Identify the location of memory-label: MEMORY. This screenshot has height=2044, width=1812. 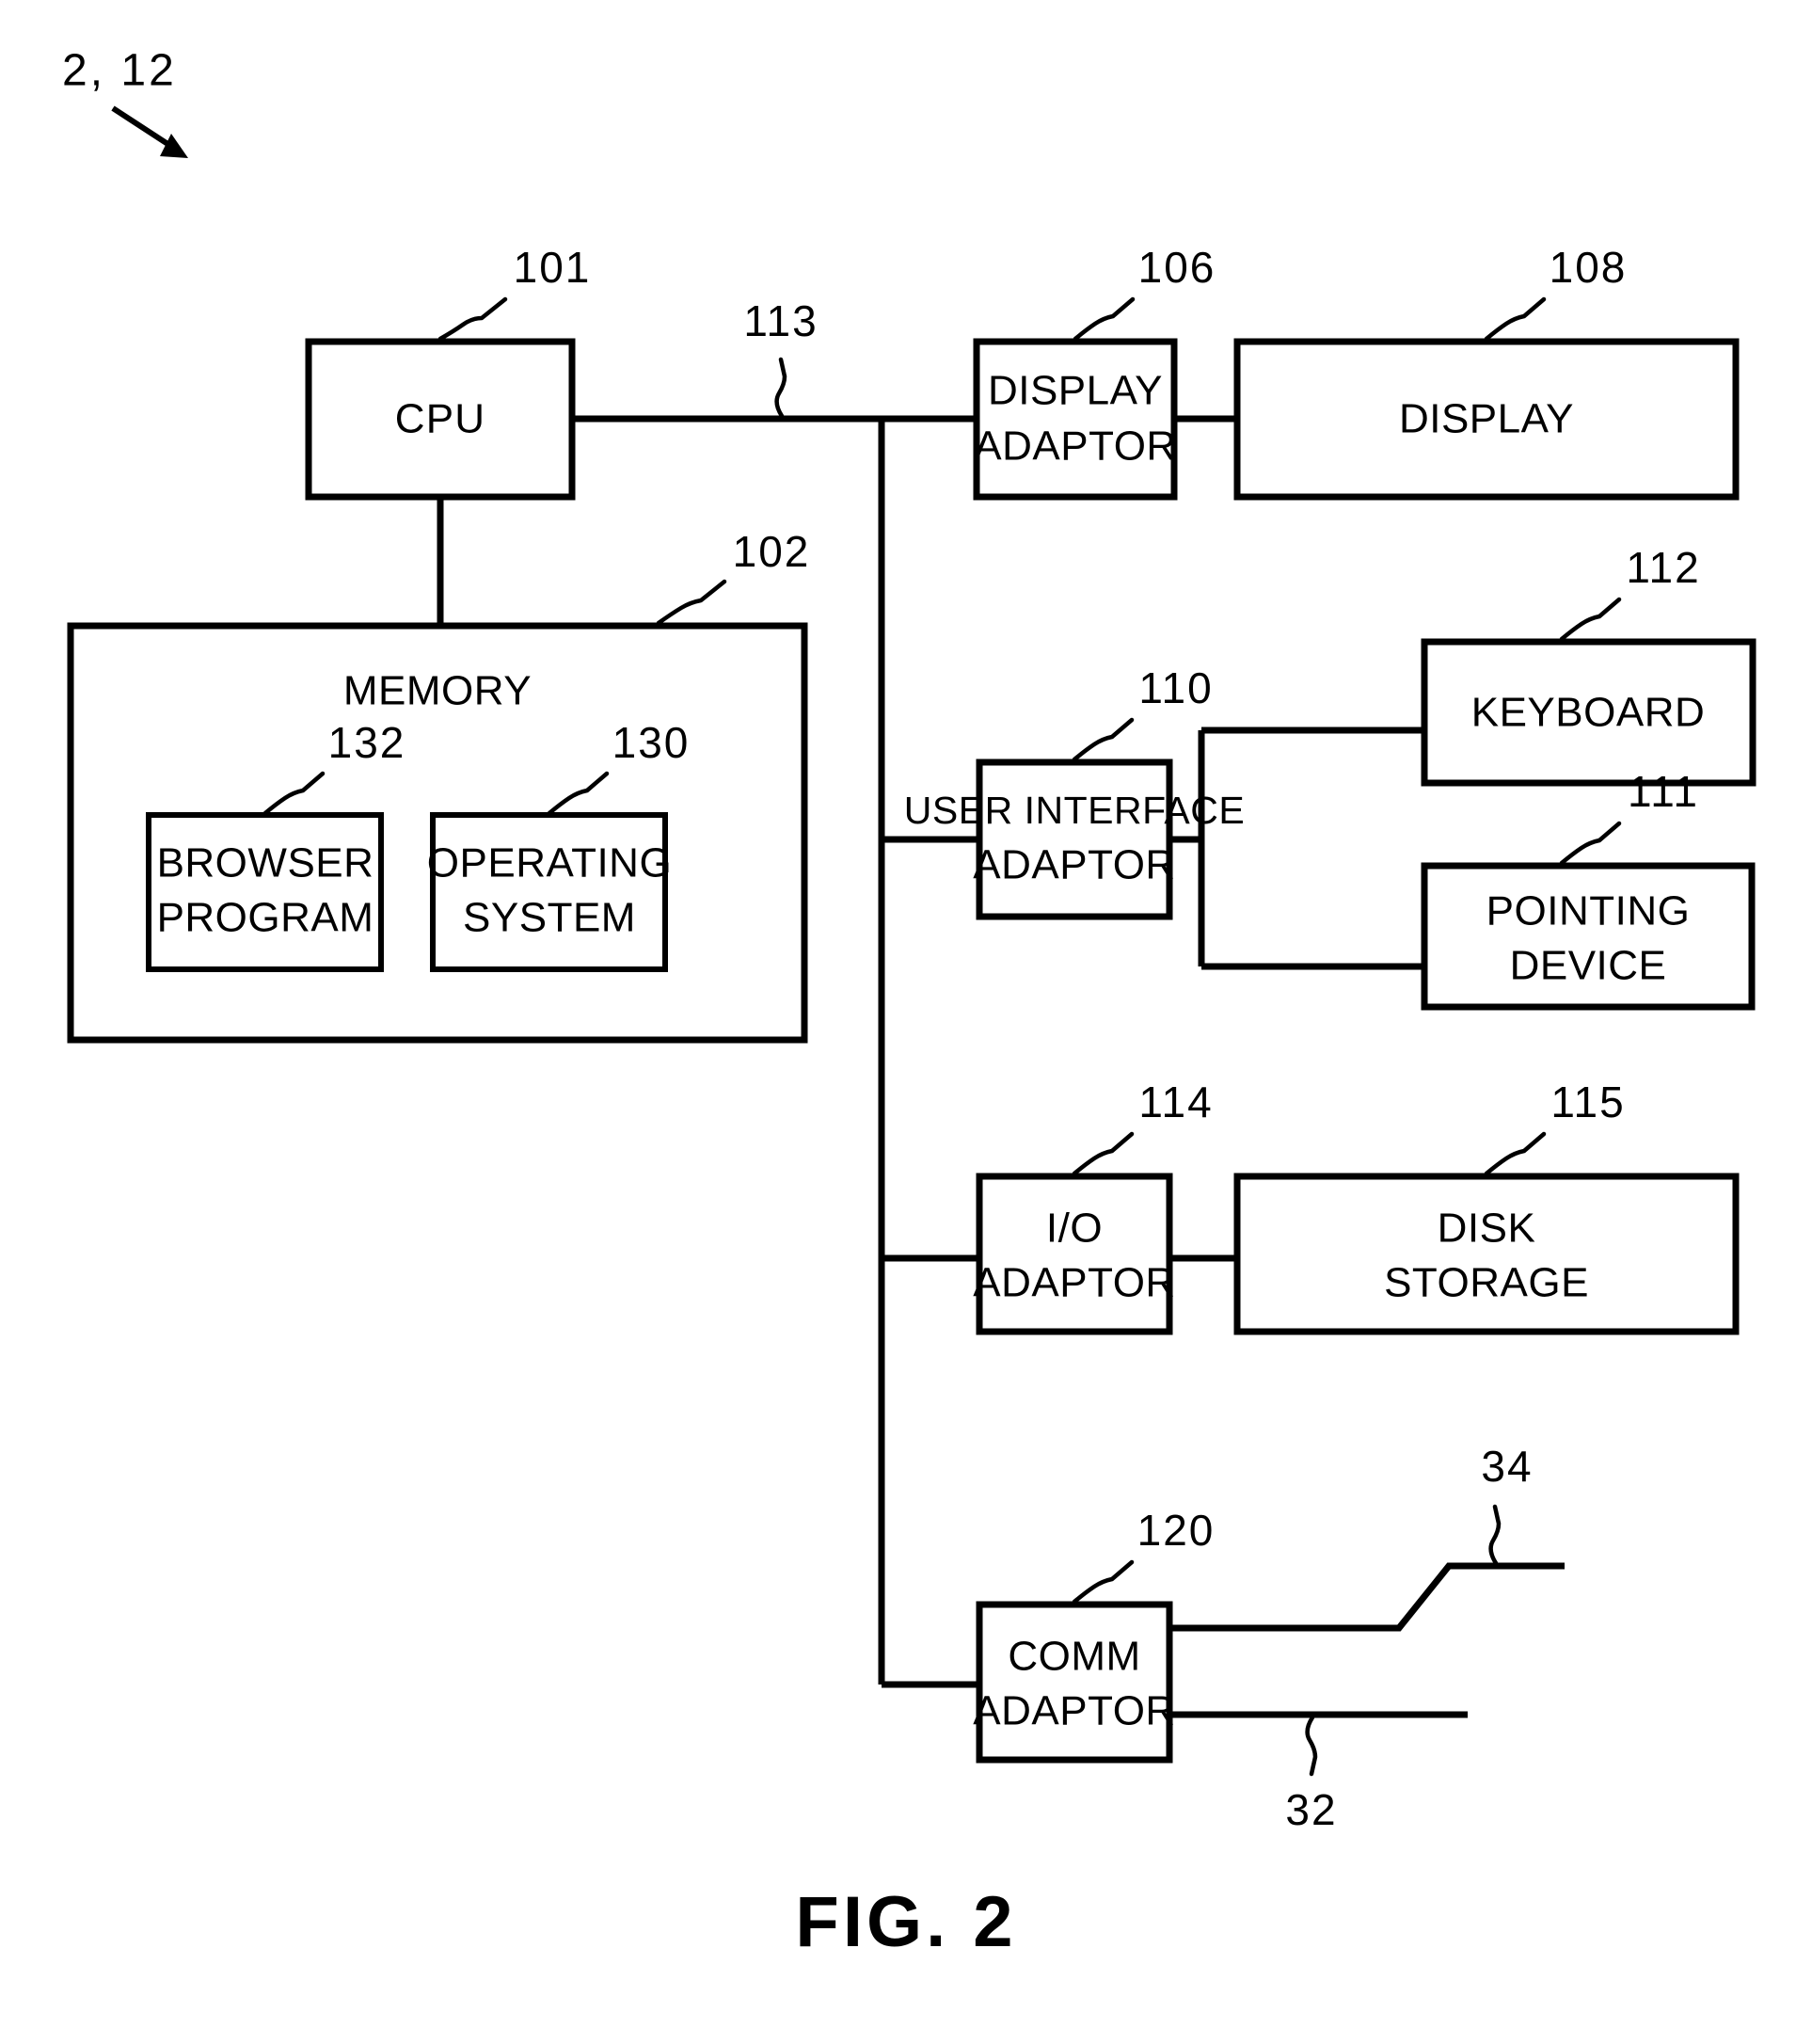
(437, 691).